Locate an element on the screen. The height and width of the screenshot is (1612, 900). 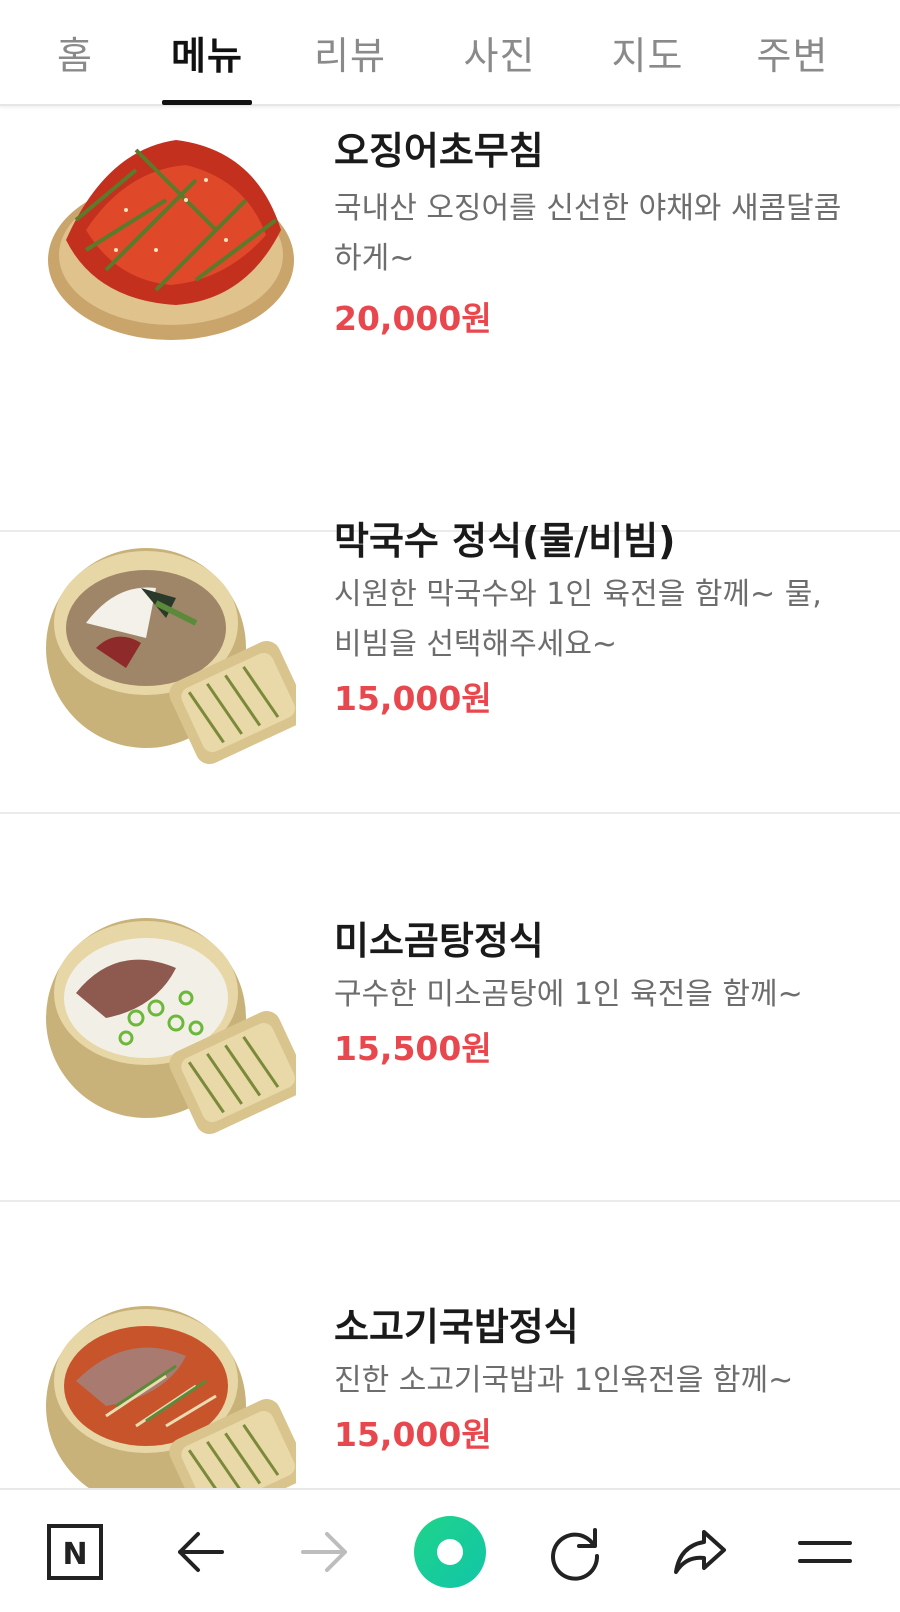
menu-item-description: 진한 소고기국밥과 1인육전을 함께~ is located at coordinates (564, 1380).